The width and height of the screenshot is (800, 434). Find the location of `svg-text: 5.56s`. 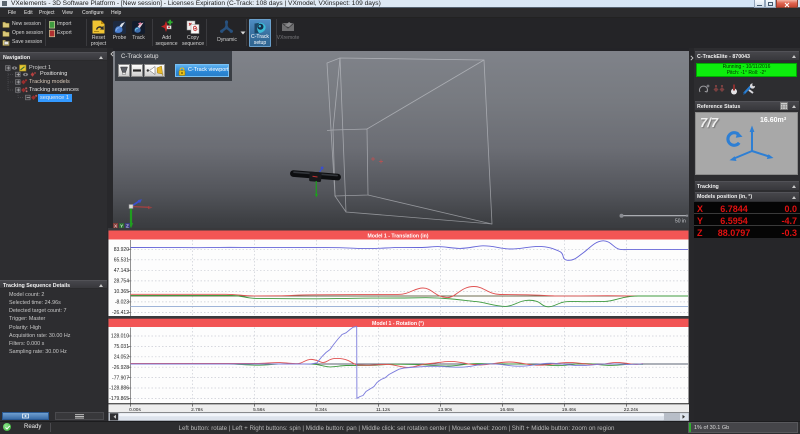

svg-text: 5.56s is located at coordinates (259, 410).